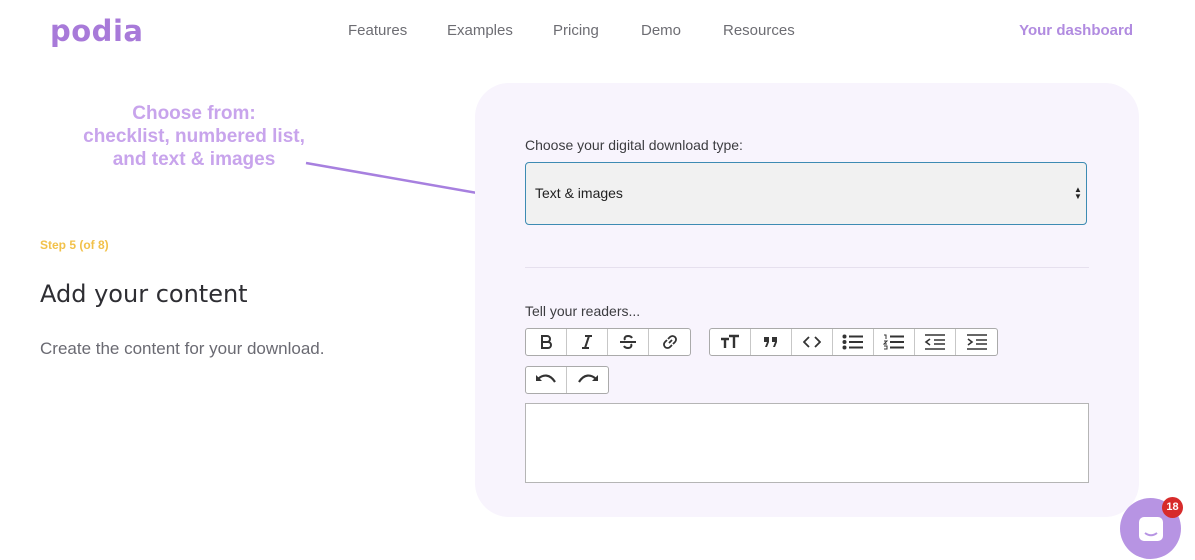 This screenshot has width=1195, height=560. What do you see at coordinates (807, 267) in the screenshot?
I see `section-divider` at bounding box center [807, 267].